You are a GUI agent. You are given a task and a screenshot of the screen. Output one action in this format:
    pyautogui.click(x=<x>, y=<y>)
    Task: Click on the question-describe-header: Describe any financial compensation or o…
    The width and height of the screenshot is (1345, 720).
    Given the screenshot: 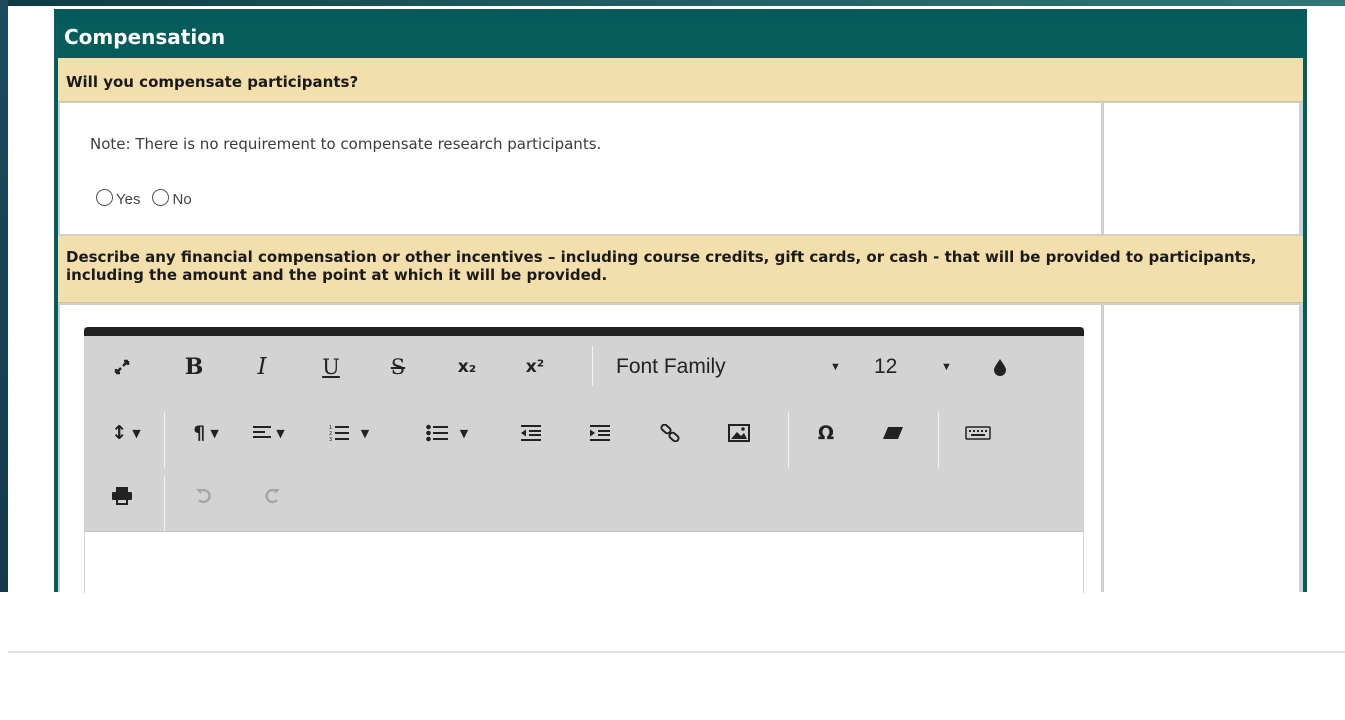 What is the action you would take?
    pyautogui.click(x=680, y=269)
    